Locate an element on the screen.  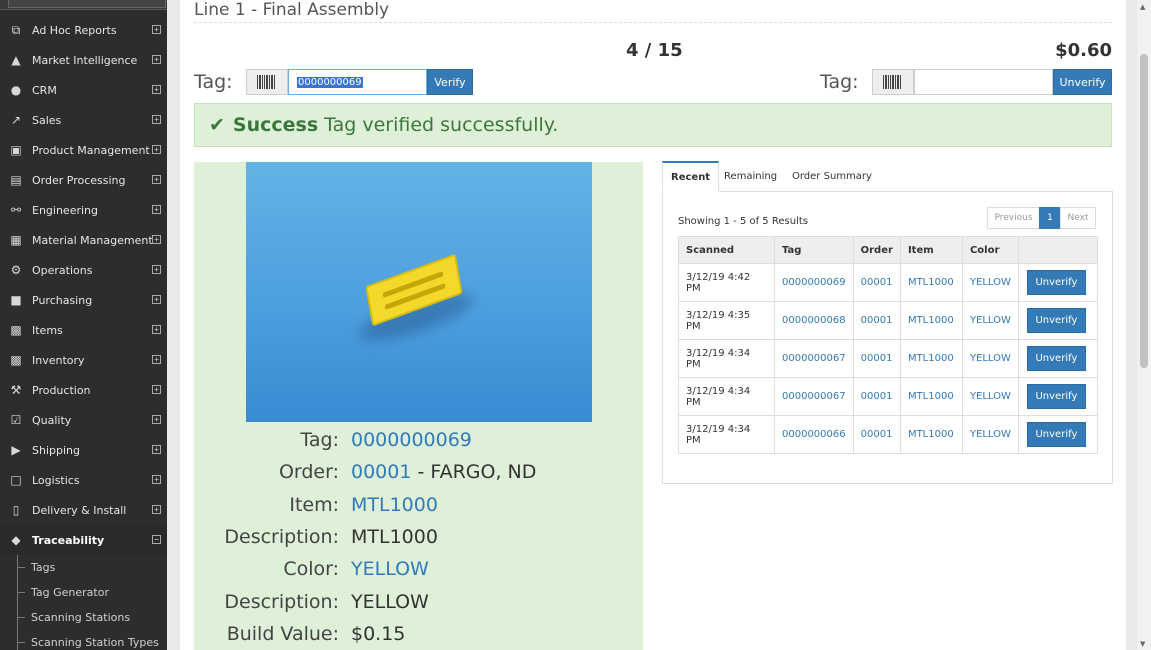
sidebar-item-purchasing: ■ Purchasing + is located at coordinates (83, 300).